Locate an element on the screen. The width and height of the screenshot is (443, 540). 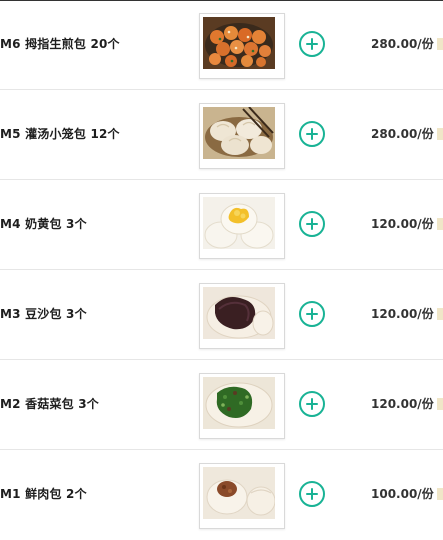
item-price: 100.00/份 is located at coordinates (402, 494).